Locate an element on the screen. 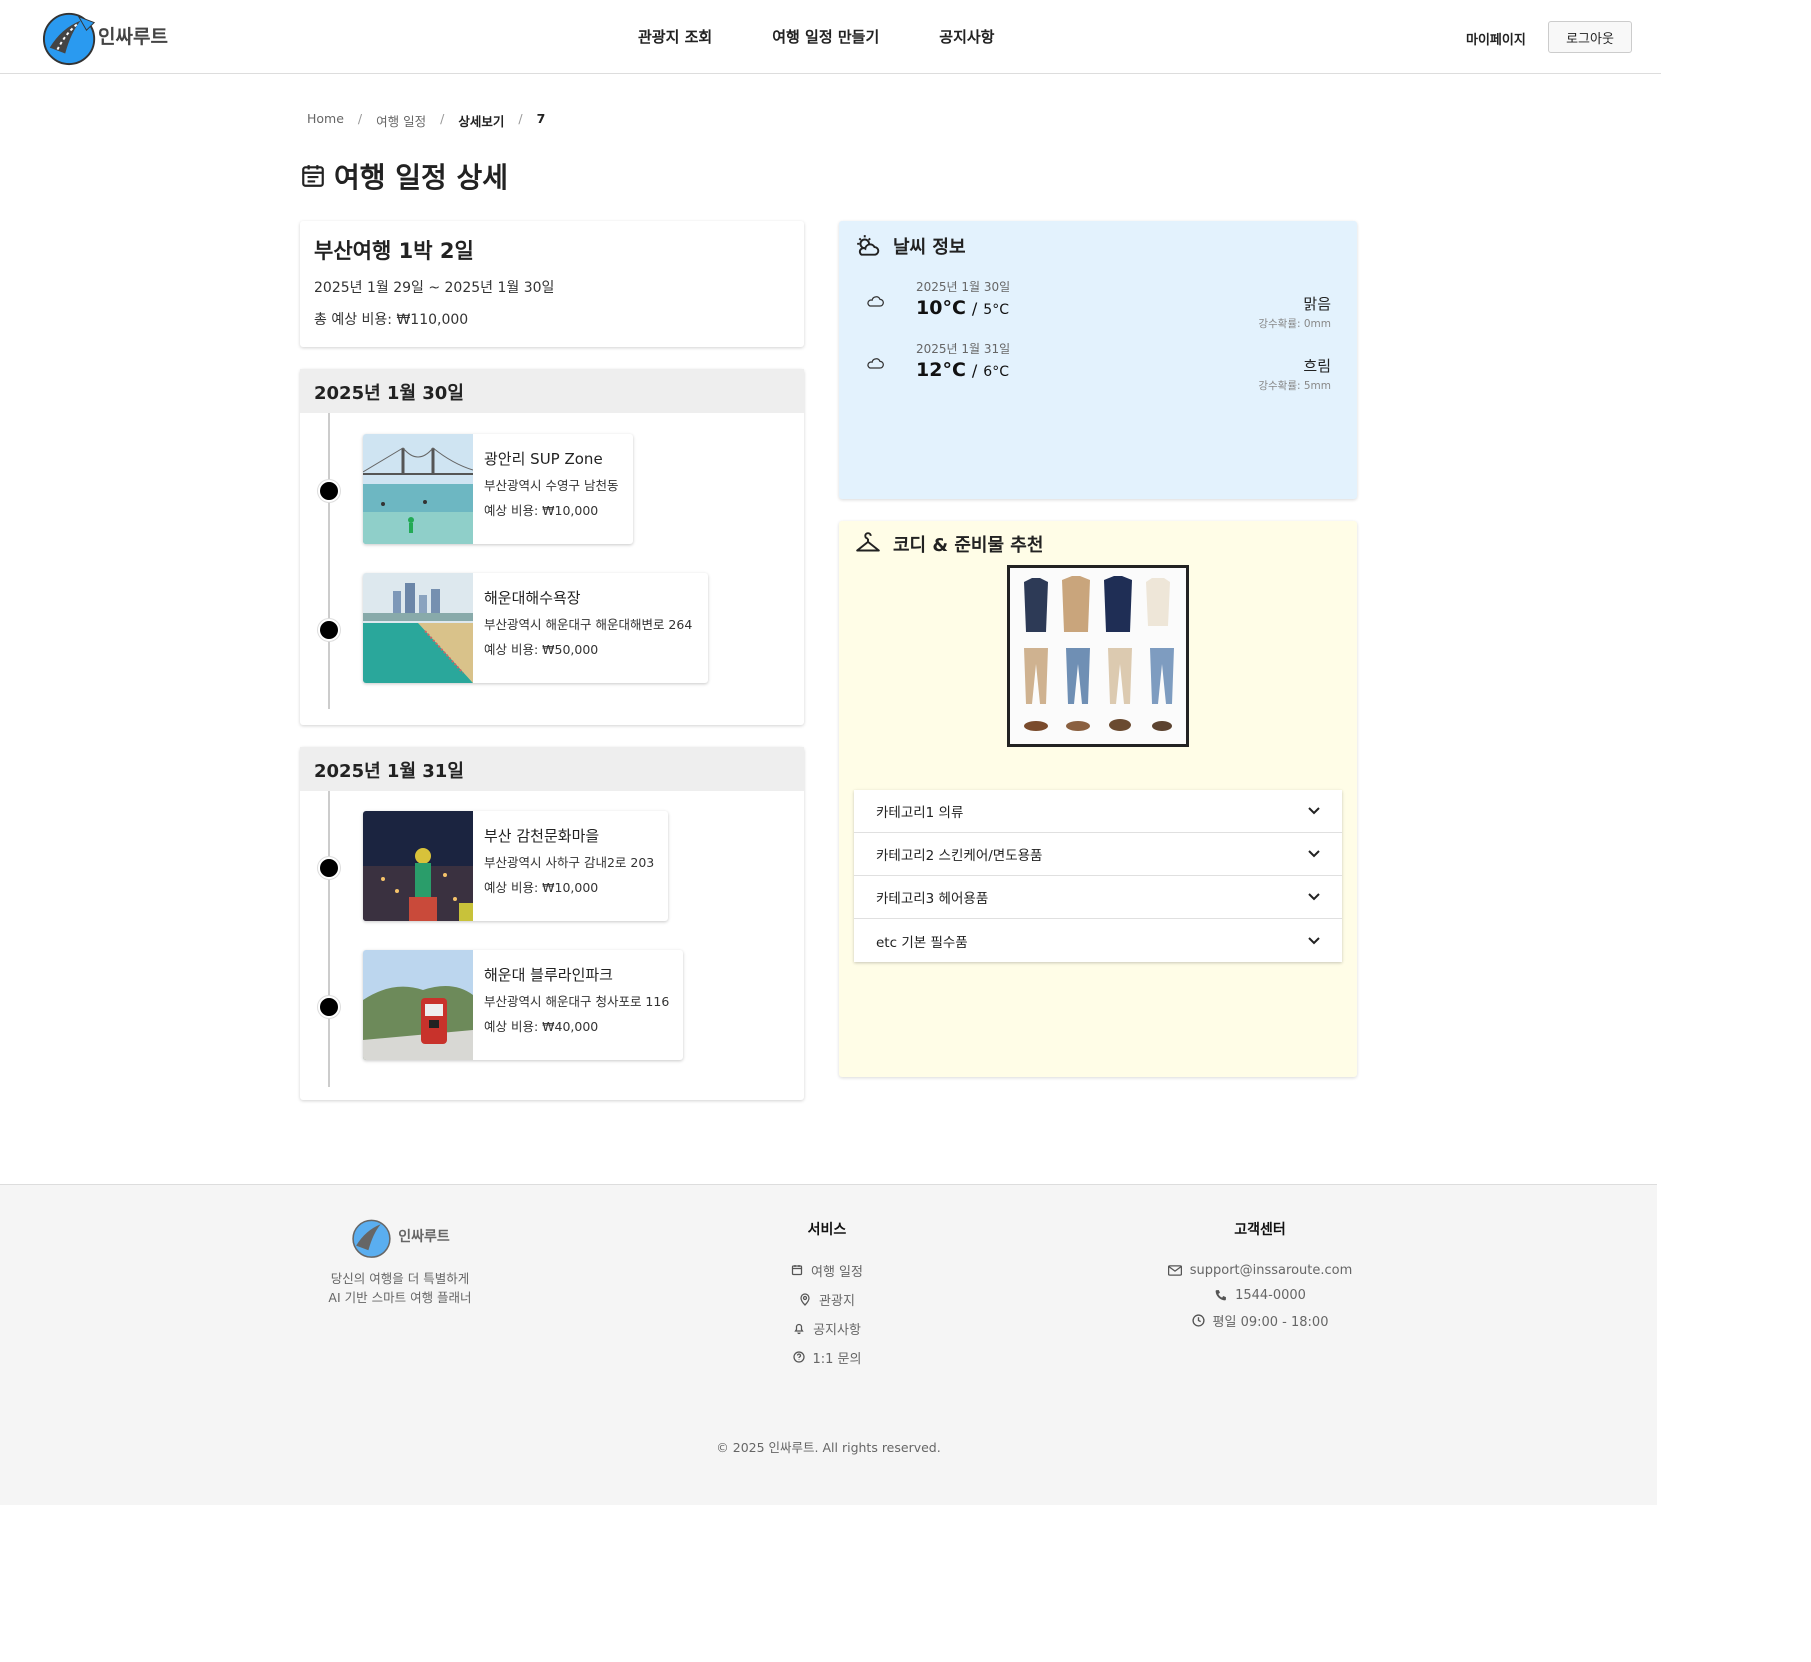 The image size is (1811, 1662). footer-link-inquiry: 1:1 문의 is located at coordinates (827, 1357).